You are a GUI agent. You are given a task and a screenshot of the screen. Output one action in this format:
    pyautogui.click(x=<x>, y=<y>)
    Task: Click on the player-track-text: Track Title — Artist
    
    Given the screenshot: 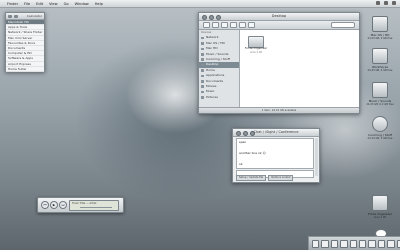 What is the action you would take?
    pyautogui.click(x=84, y=203)
    